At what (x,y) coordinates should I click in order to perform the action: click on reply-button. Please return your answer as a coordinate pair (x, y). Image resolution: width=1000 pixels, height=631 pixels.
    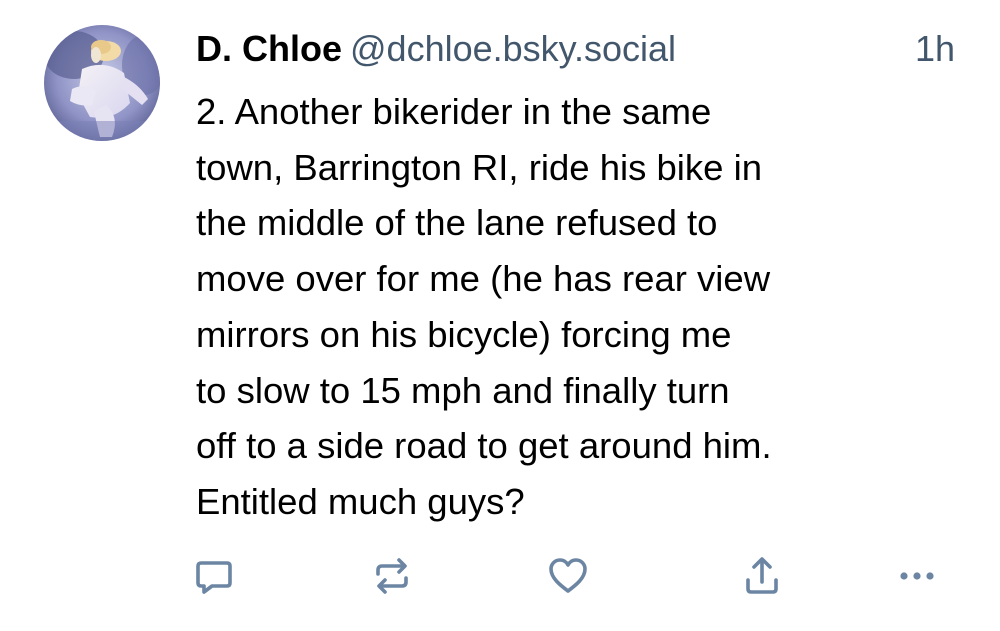
    Looking at the image, I should click on (214, 576).